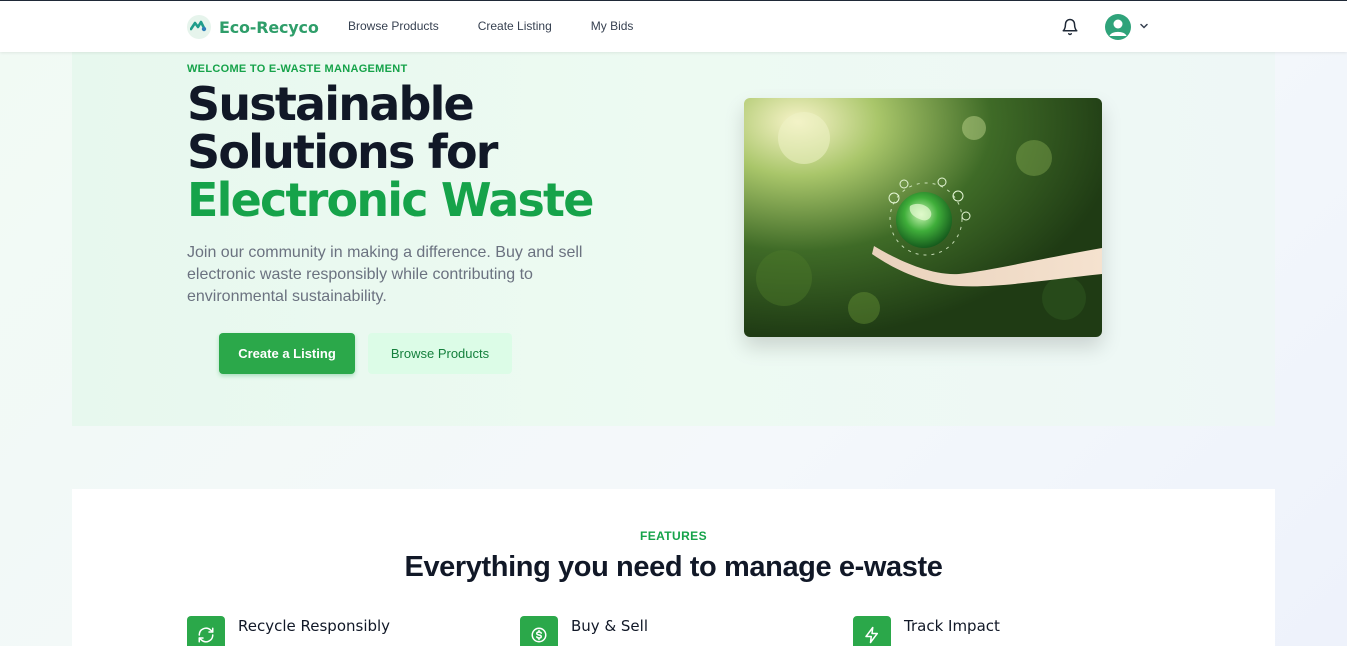  Describe the element at coordinates (297, 69) in the screenshot. I see `hero-eyebrow: WELCOME TO E-WASTE MANAGEMENT` at that location.